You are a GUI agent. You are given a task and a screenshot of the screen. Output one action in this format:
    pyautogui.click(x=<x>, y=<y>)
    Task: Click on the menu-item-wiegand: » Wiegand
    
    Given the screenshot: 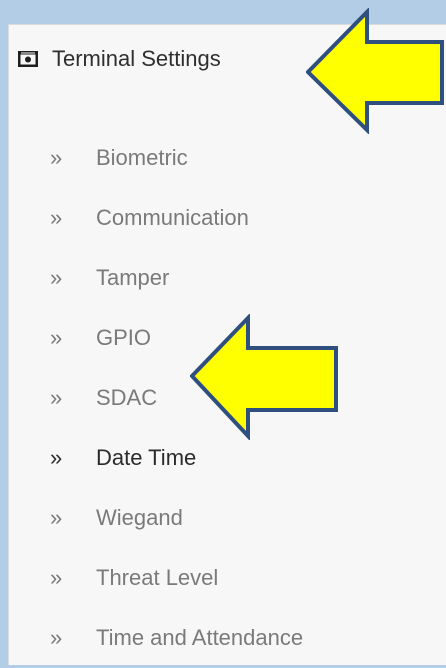 What is the action you would take?
    pyautogui.click(x=176, y=518)
    